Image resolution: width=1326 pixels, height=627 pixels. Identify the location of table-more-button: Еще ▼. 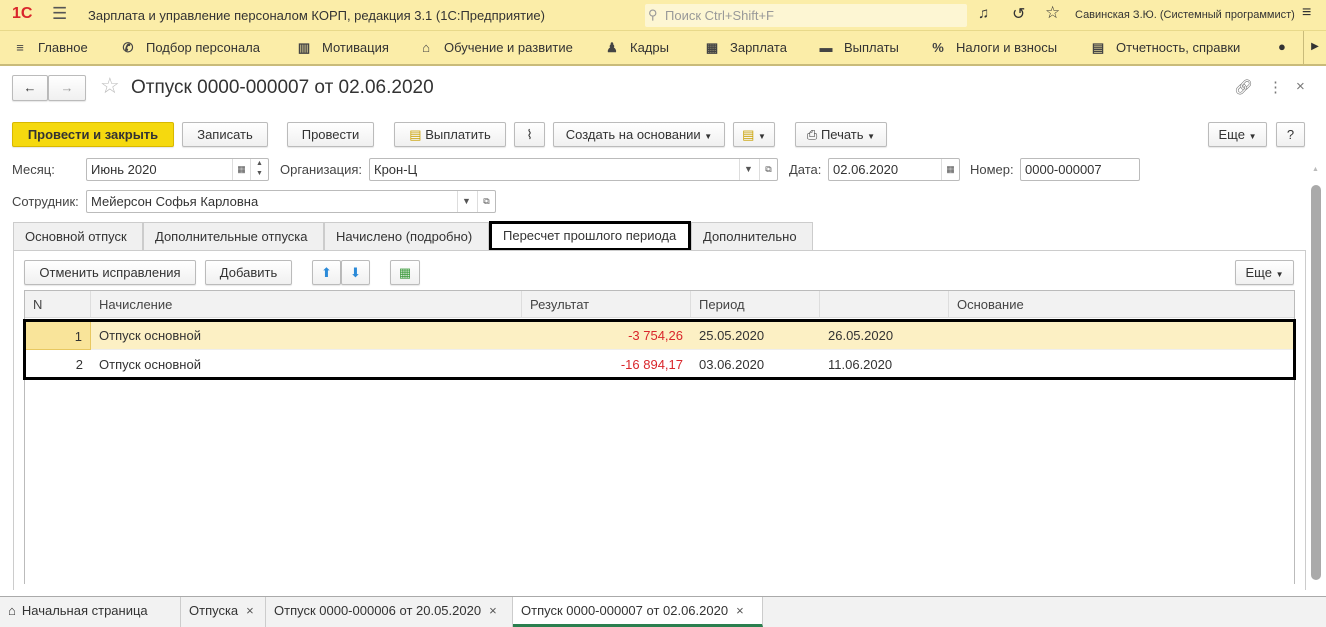
(1264, 272).